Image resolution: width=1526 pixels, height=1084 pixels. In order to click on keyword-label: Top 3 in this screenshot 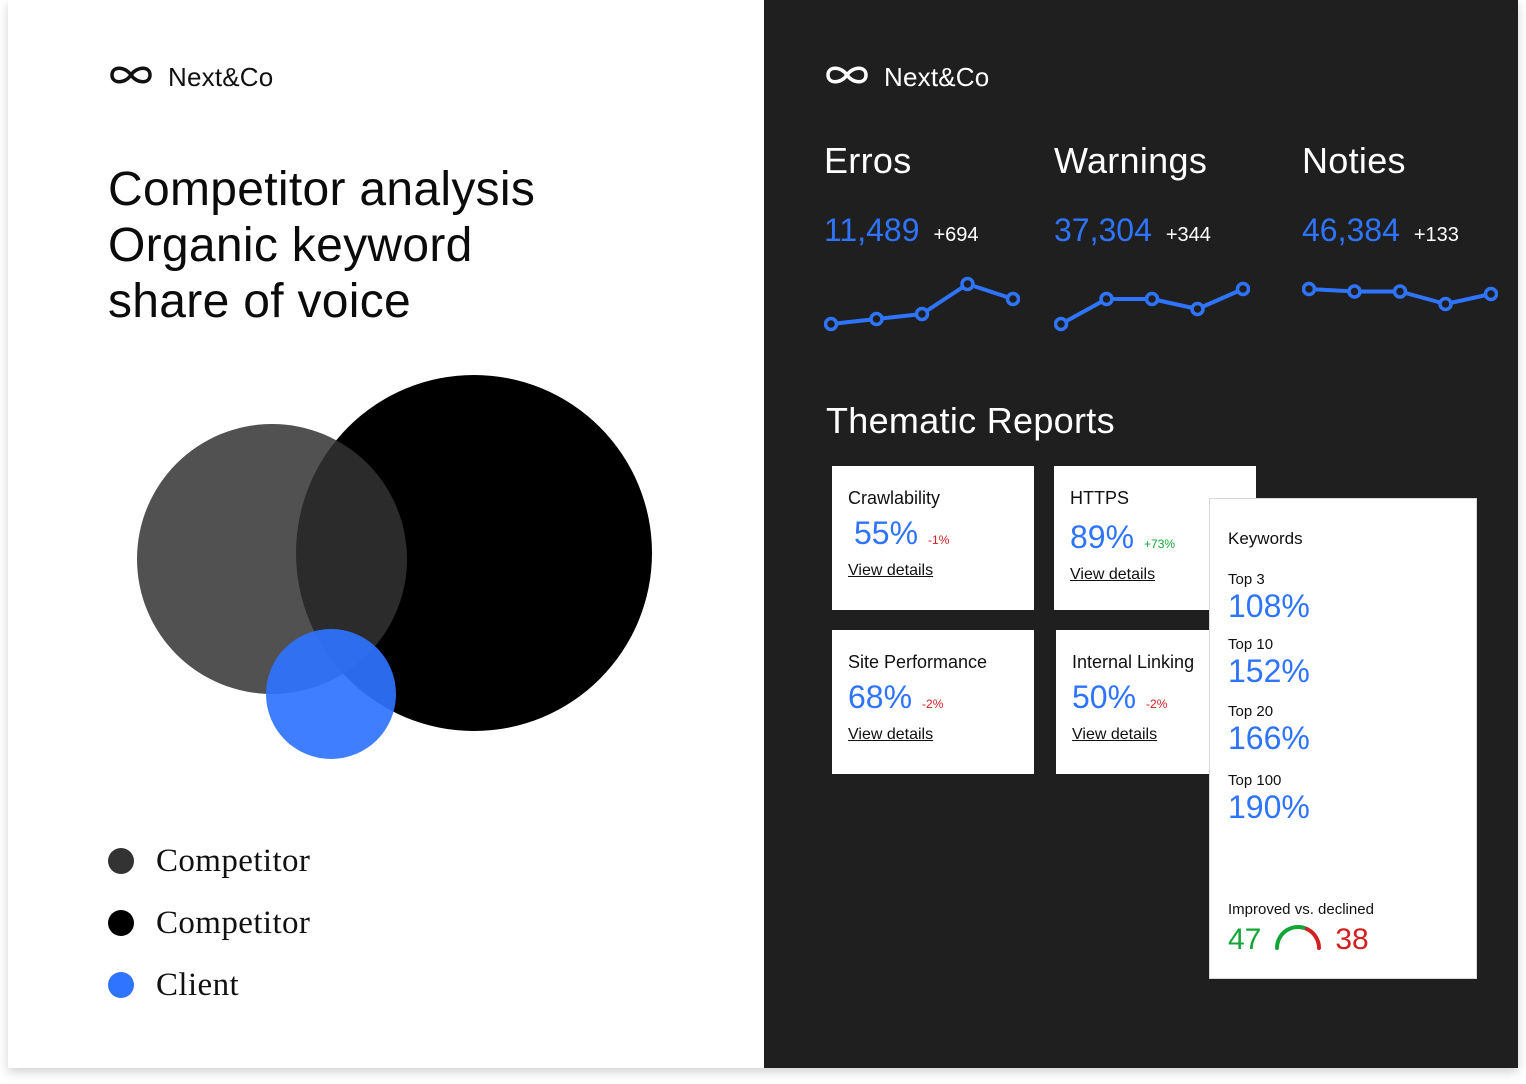, I will do `click(1246, 579)`.